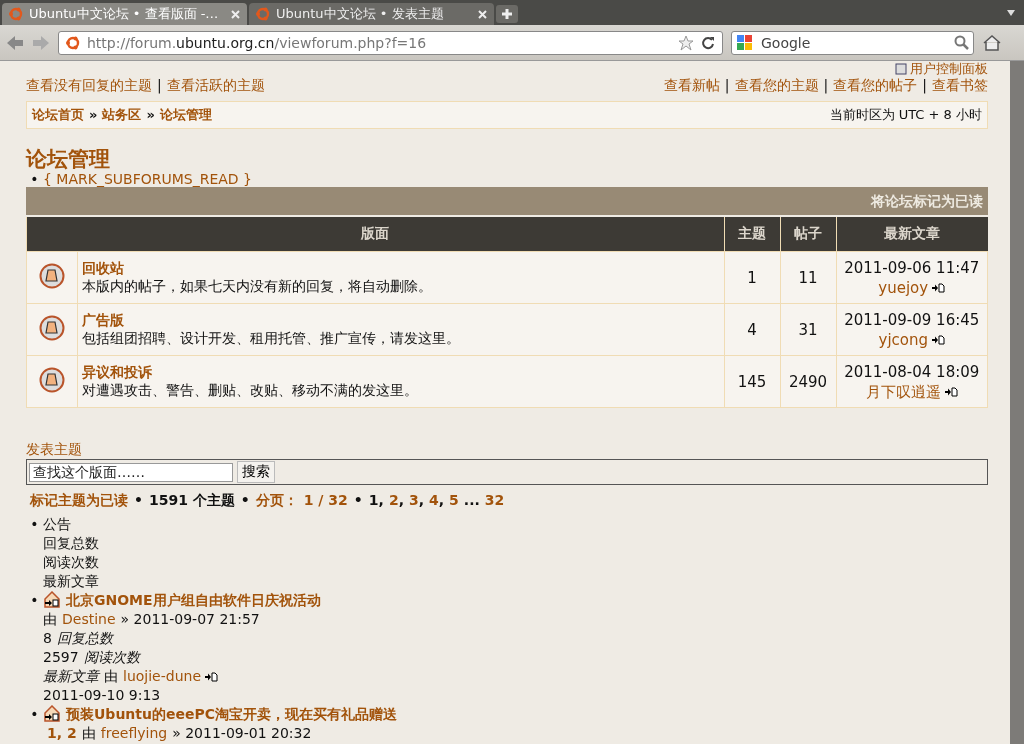 The width and height of the screenshot is (1024, 744). What do you see at coordinates (912, 234) in the screenshot?
I see `column-header: 最新文章` at bounding box center [912, 234].